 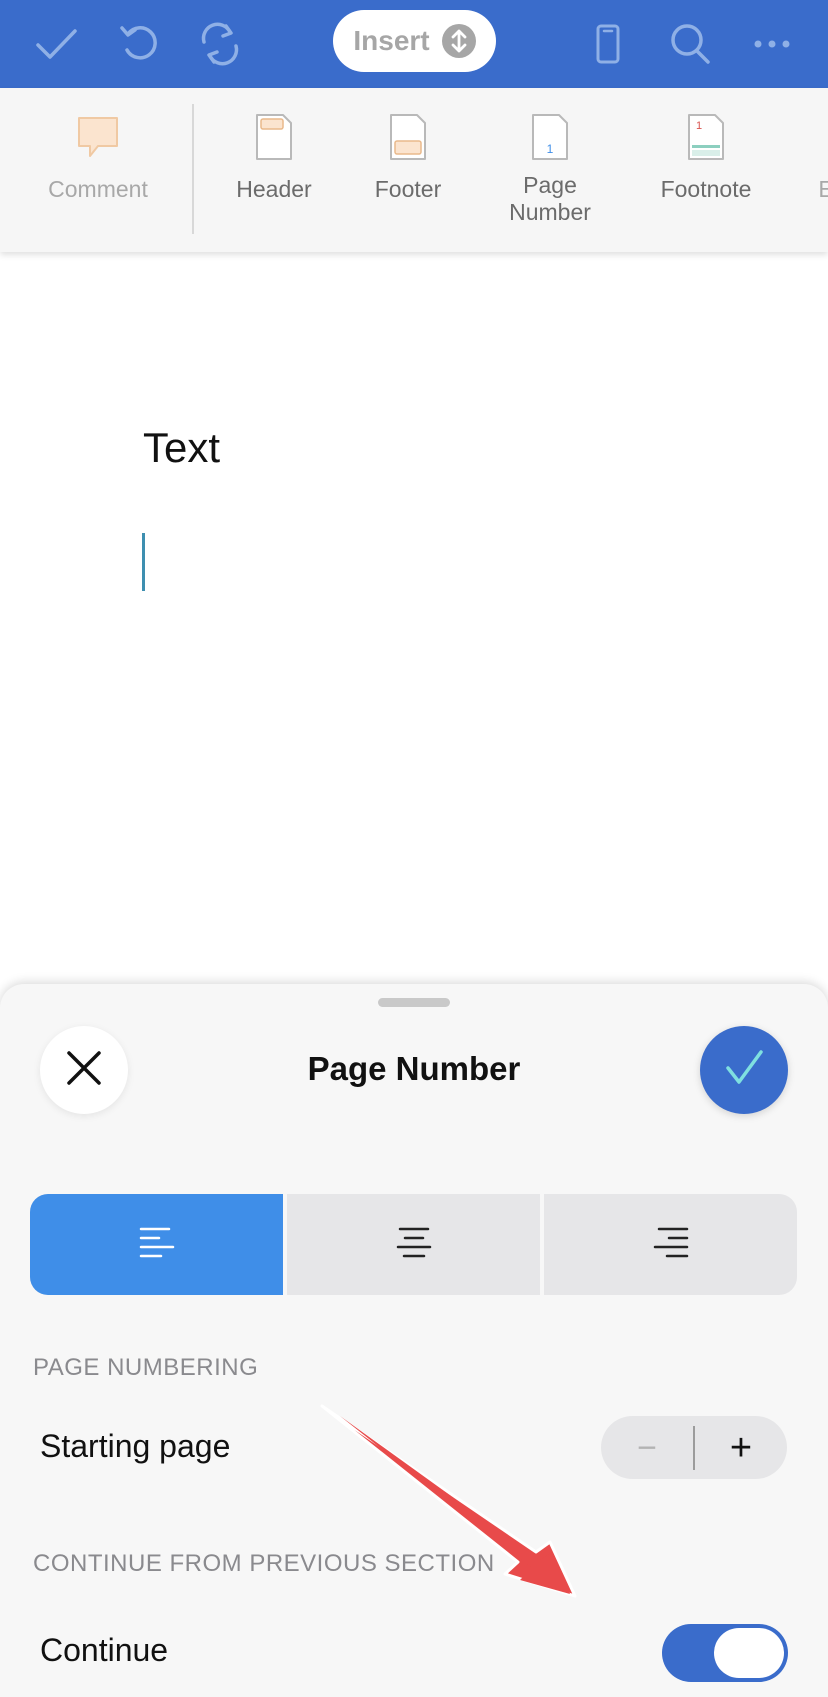 What do you see at coordinates (408, 137) in the screenshot?
I see `footer-icon` at bounding box center [408, 137].